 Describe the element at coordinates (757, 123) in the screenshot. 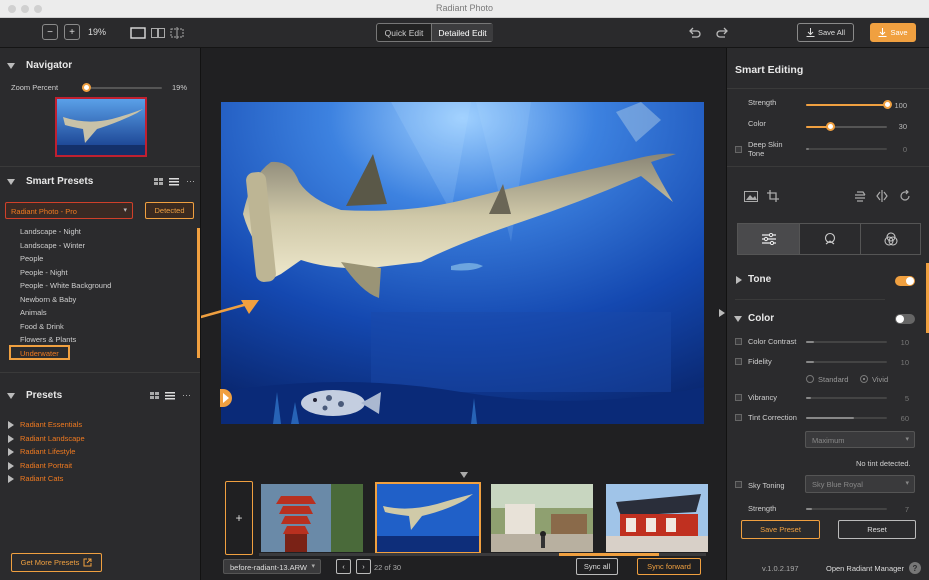

I see `color-label: Color` at that location.